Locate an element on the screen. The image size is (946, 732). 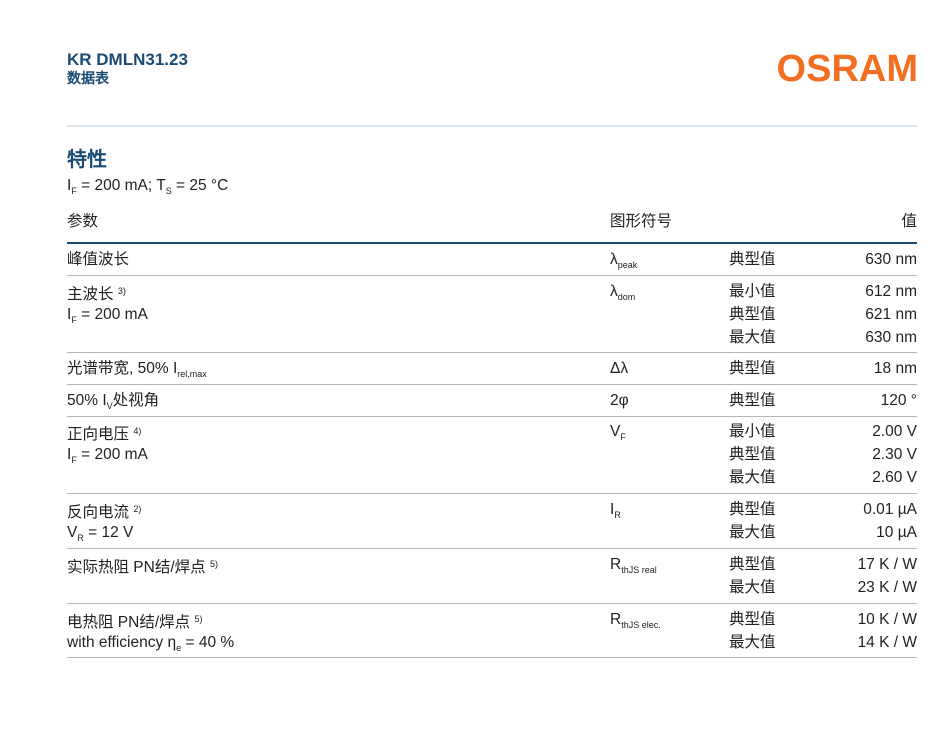
value: 23 K / W is located at coordinates (887, 587).